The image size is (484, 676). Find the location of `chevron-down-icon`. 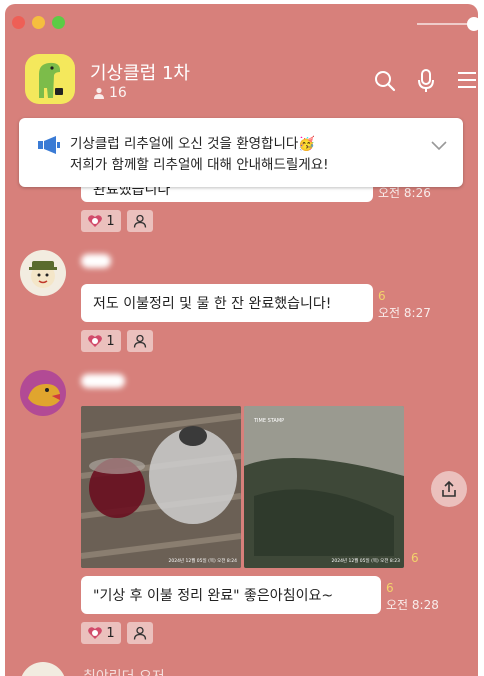

chevron-down-icon is located at coordinates (439, 146).